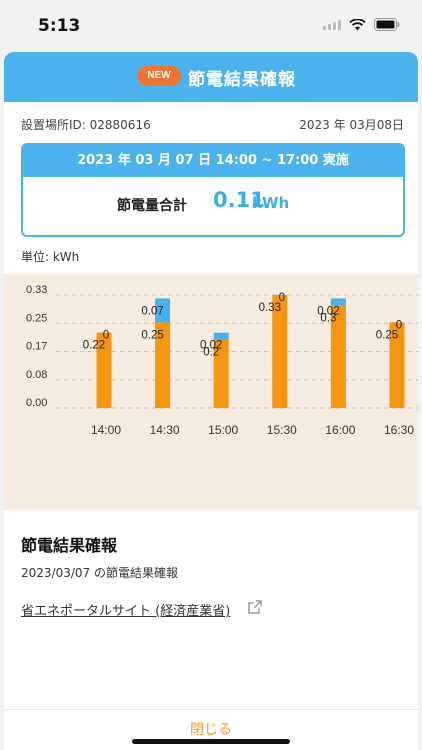 The width and height of the screenshot is (422, 750). I want to click on home-indicator, so click(211, 741).